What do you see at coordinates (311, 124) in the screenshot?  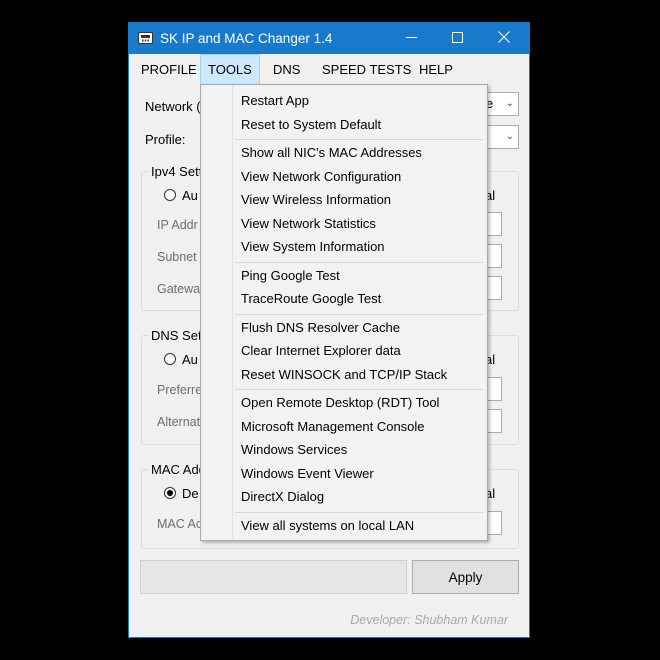 I see `tools-menu-item-reset-to-system-default: Reset to System Default` at bounding box center [311, 124].